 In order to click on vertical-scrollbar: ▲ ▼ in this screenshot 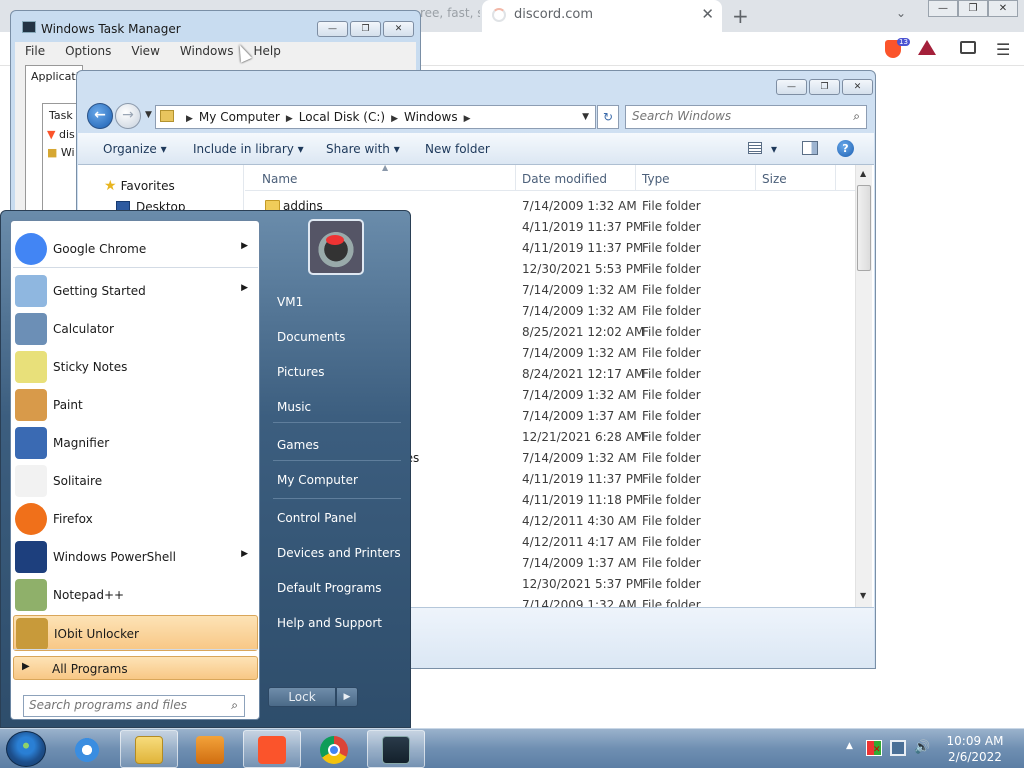, I will do `click(863, 386)`.